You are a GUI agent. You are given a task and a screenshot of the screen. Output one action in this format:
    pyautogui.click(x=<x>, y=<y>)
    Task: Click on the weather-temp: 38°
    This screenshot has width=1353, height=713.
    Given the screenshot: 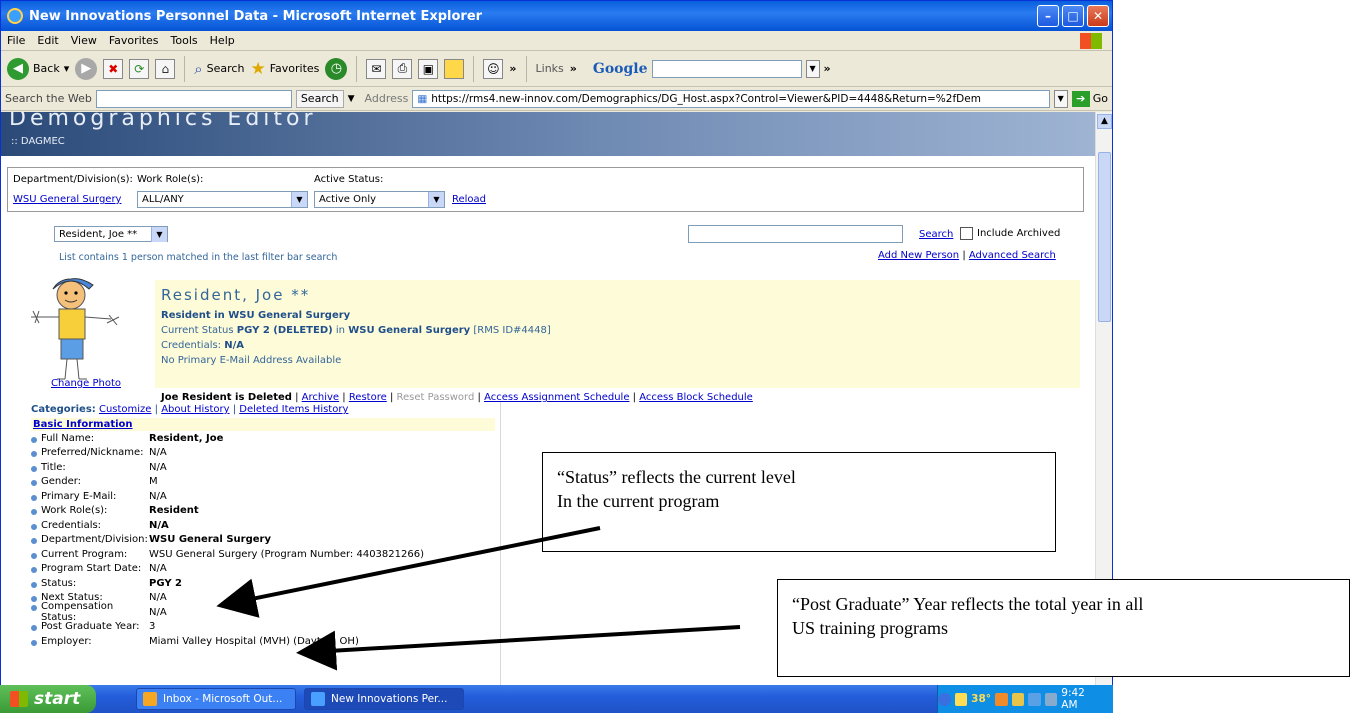 What is the action you would take?
    pyautogui.click(x=981, y=699)
    